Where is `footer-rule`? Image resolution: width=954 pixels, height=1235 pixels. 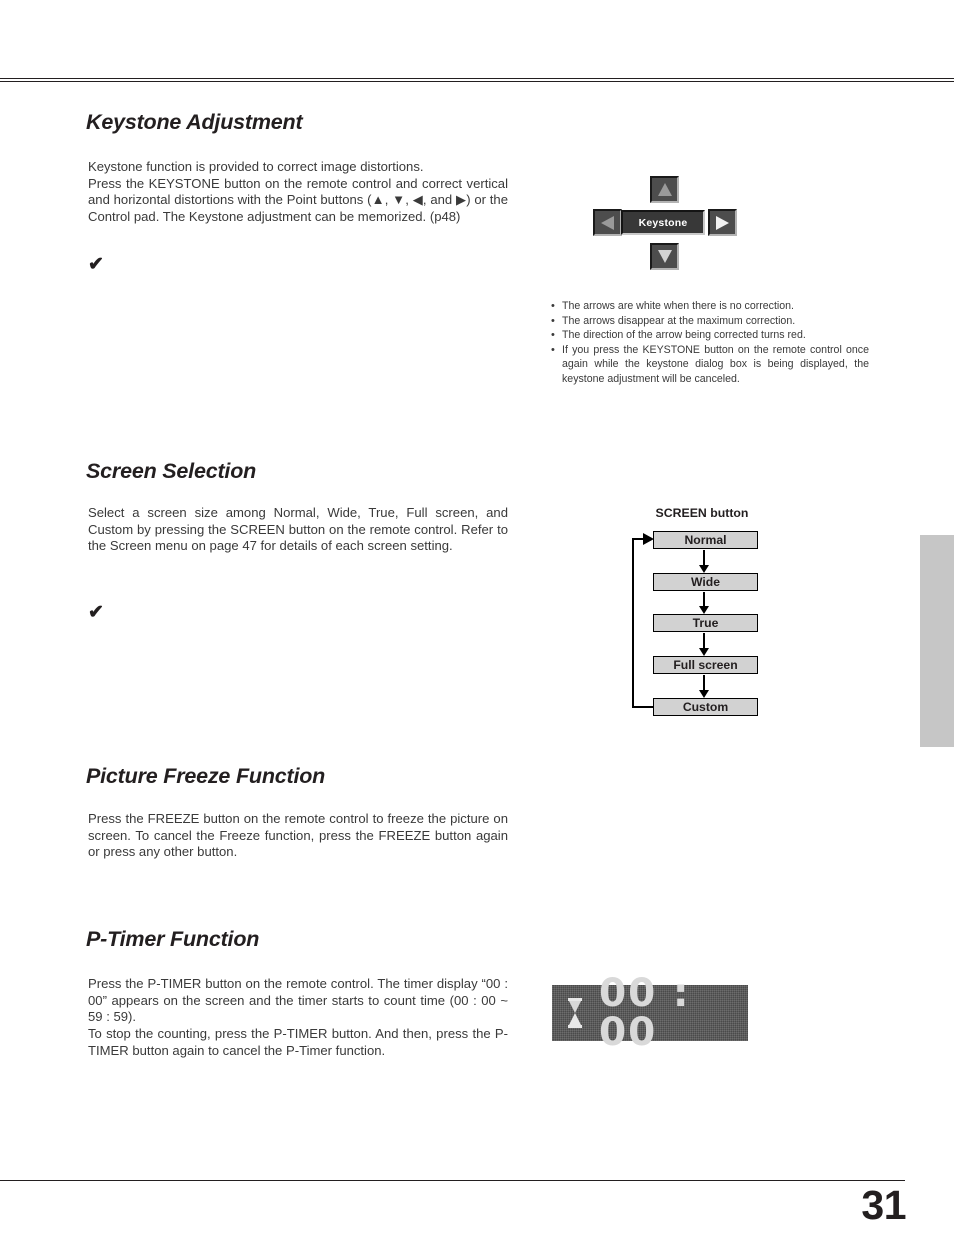
footer-rule is located at coordinates (452, 1180).